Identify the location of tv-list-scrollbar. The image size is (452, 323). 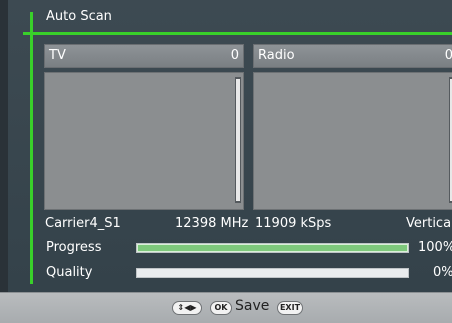
(238, 140).